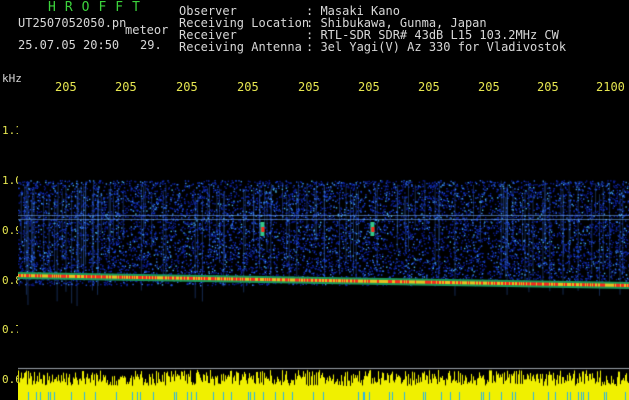  Describe the element at coordinates (72, 23) in the screenshot. I see `file-name: UT2507052050.pn` at that location.